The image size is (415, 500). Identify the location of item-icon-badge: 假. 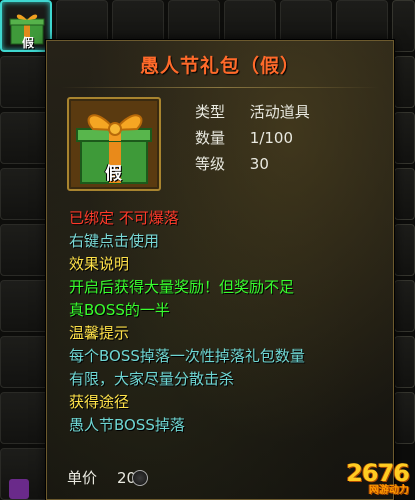
(113, 174).